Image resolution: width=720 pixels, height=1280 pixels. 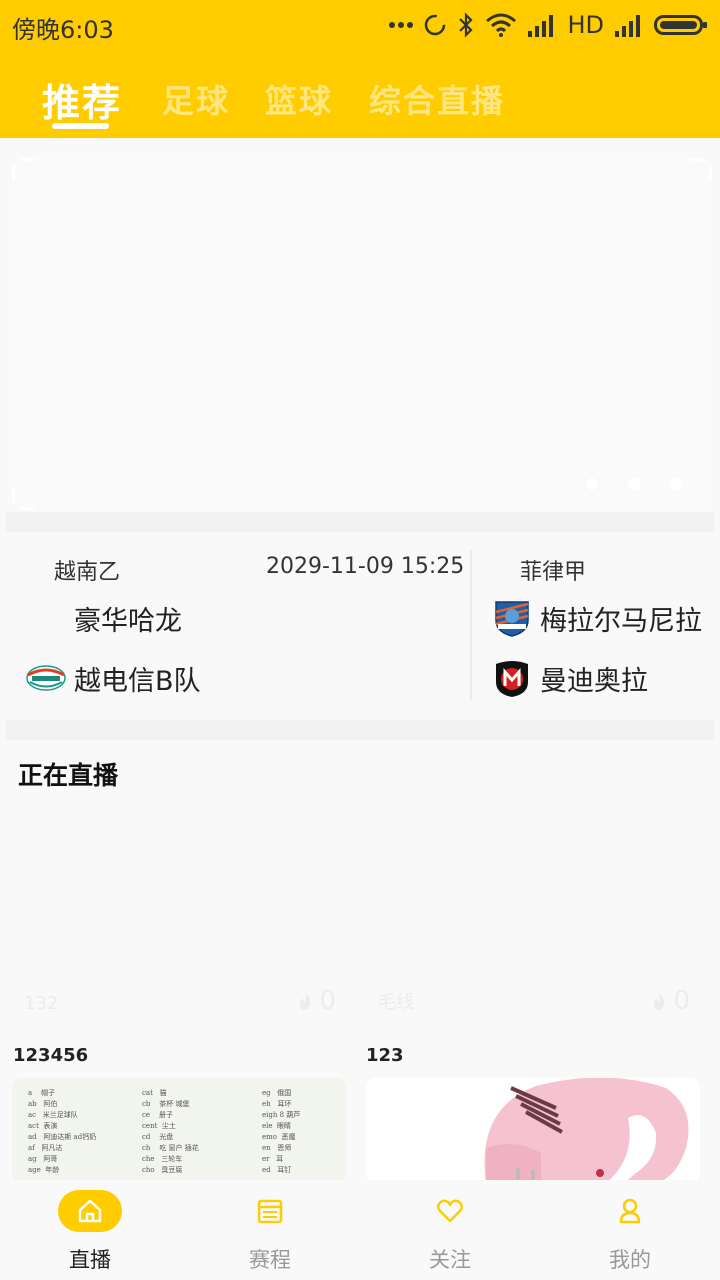 What do you see at coordinates (196, 99) in the screenshot?
I see `tab-football: 足球` at bounding box center [196, 99].